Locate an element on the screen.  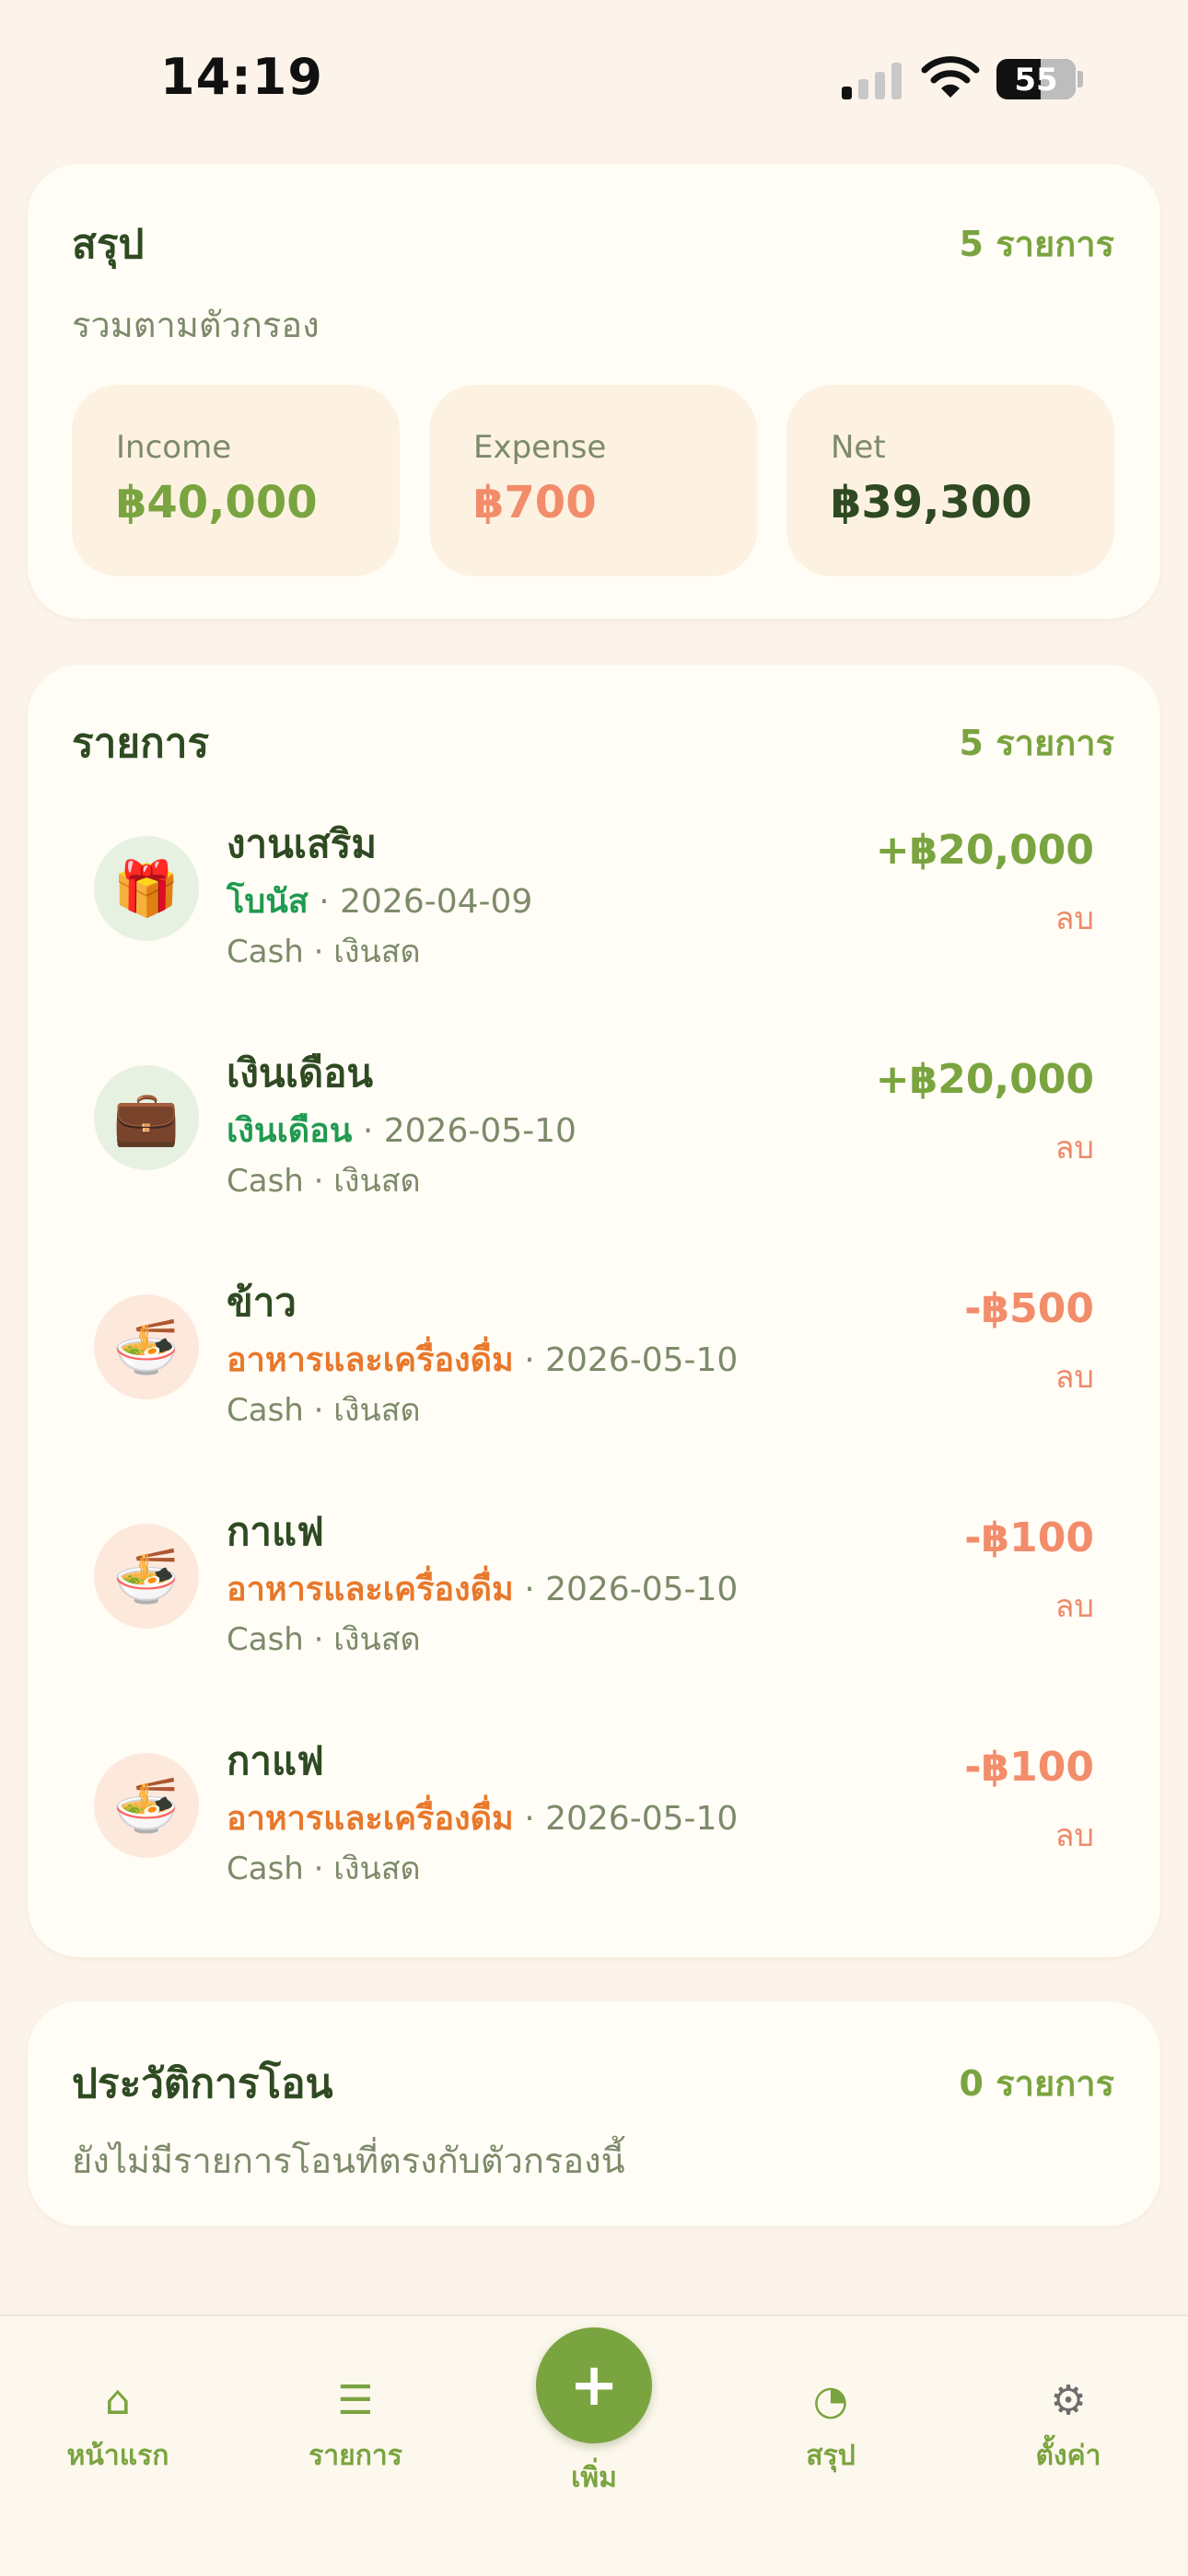
transaction-title: เงินเดือน is located at coordinates (300, 1073).